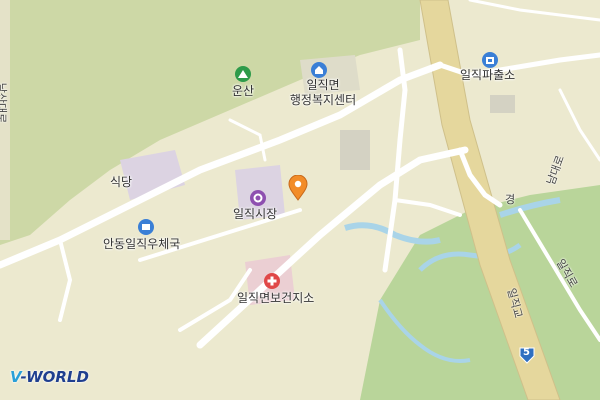 The width and height of the screenshot is (600, 400). What do you see at coordinates (4, 103) in the screenshot?
I see `road-label-left: 남산대로` at bounding box center [4, 103].